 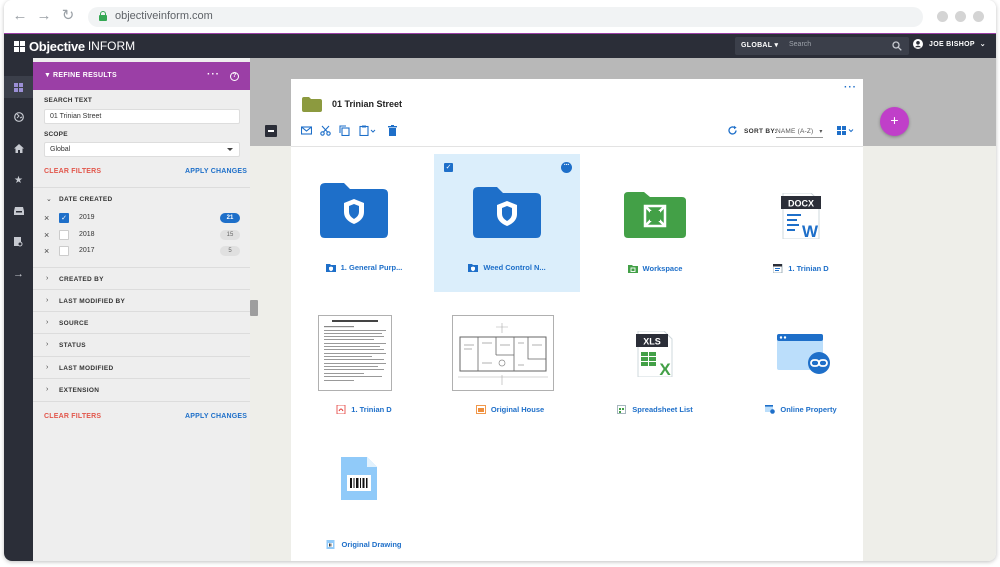 I want to click on delete-icon, so click(x=392, y=130).